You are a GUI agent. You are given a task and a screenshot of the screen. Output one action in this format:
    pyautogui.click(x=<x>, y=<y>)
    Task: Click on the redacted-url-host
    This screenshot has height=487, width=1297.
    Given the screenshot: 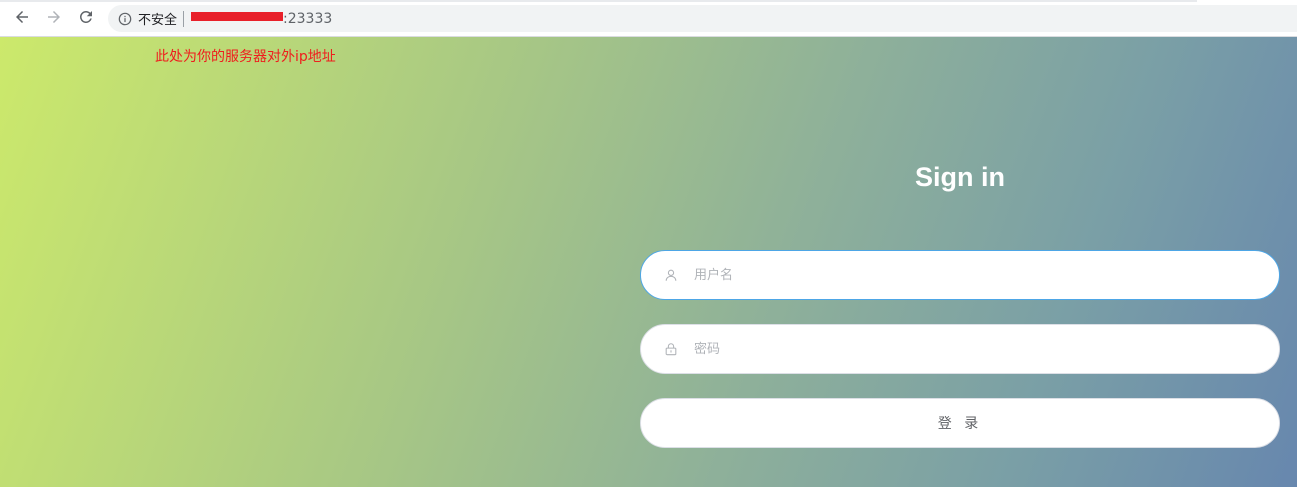 What is the action you would take?
    pyautogui.click(x=237, y=16)
    